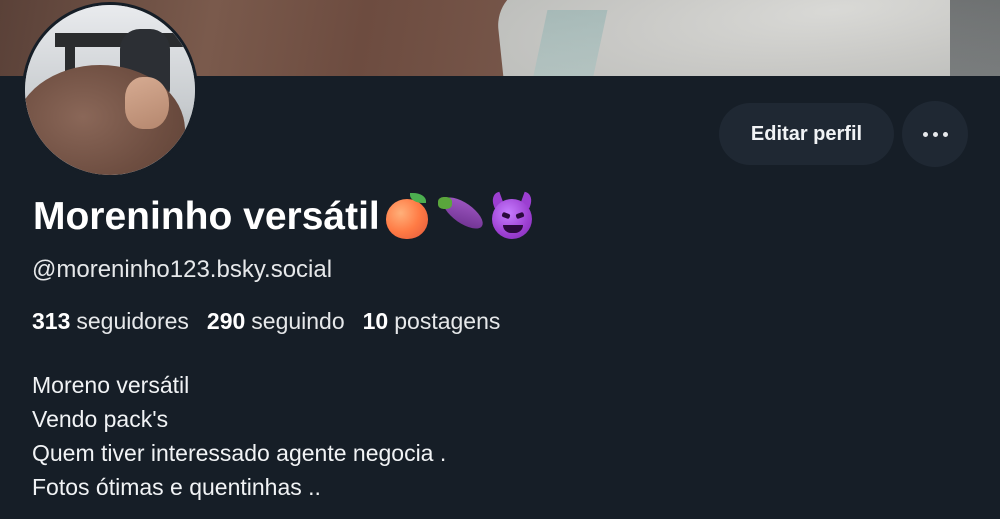 This screenshot has height=519, width=1000. I want to click on ellipsis-icon, so click(925, 134).